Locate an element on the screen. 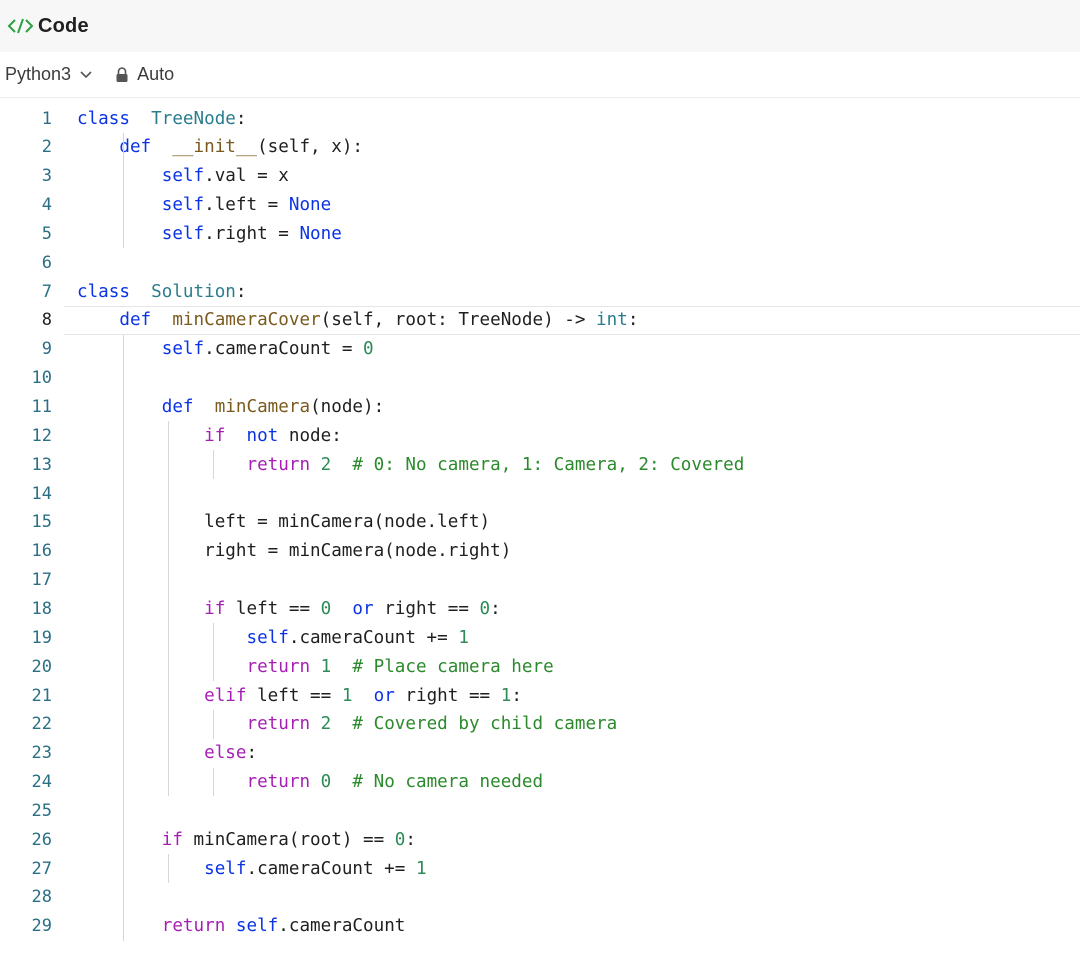 The image size is (1080, 960). code-line: 3 self.val = x is located at coordinates (540, 176).